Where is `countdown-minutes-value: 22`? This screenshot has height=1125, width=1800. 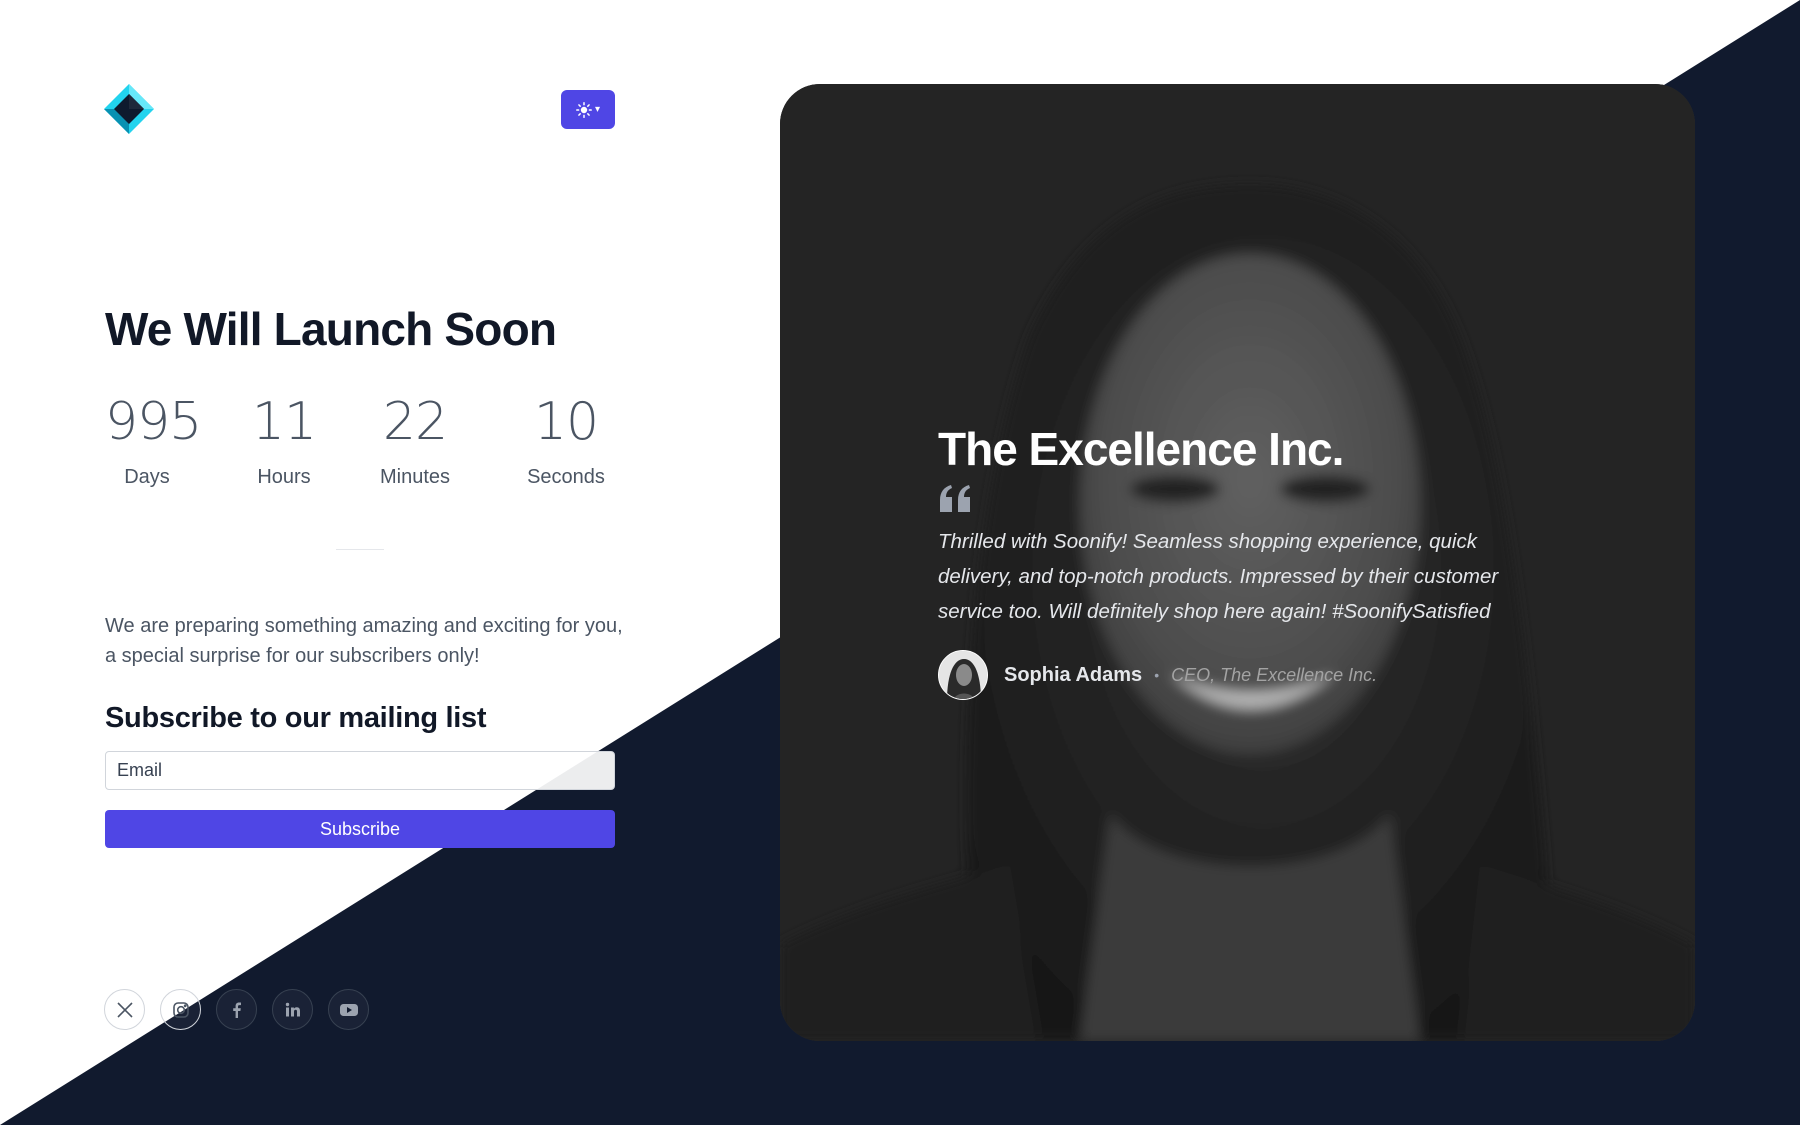
countdown-minutes-value: 22 is located at coordinates (415, 422).